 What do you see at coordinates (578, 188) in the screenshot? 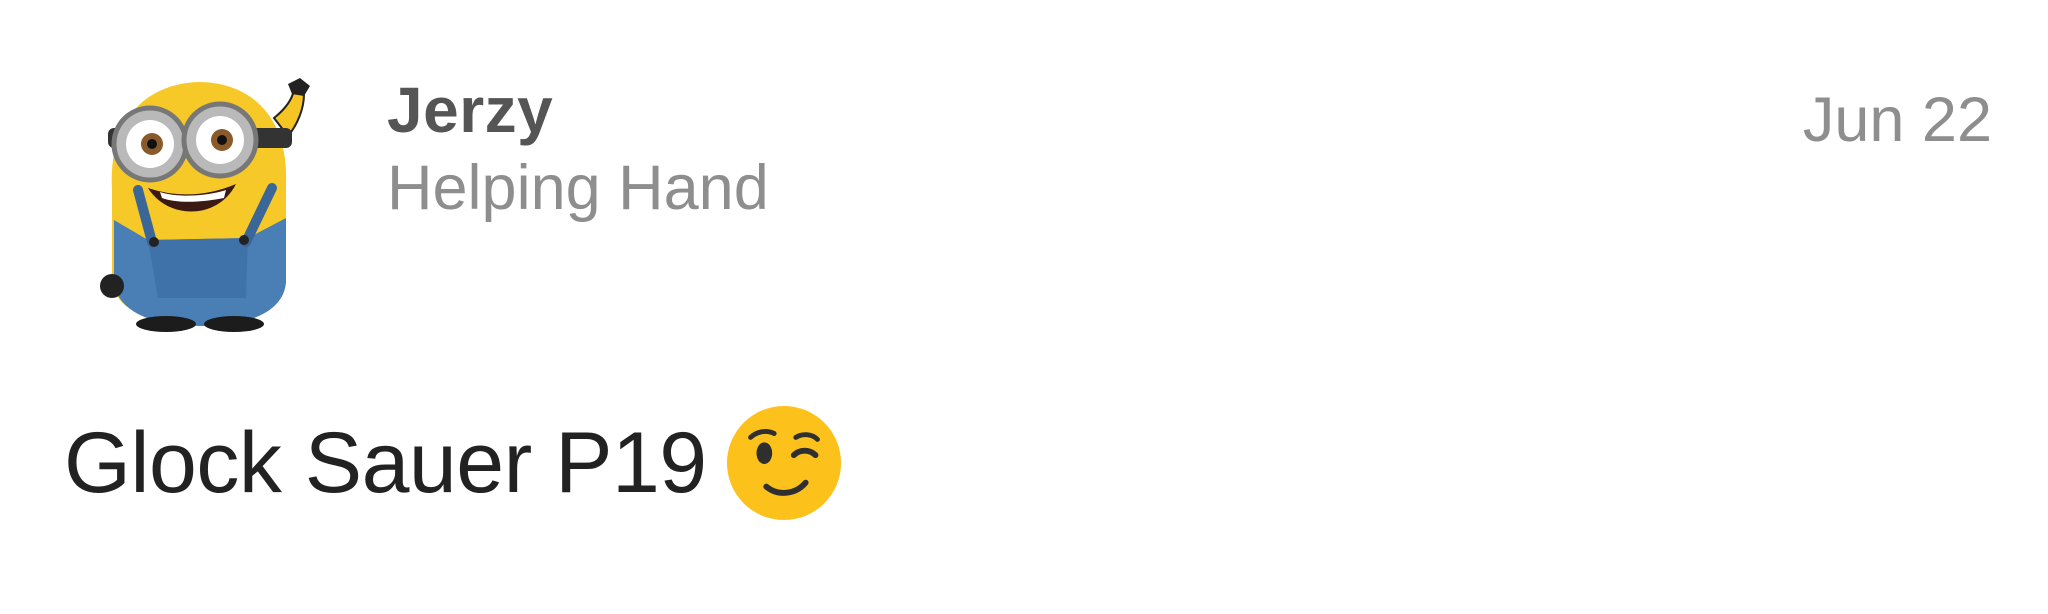
I see `author-title: Helping Hand` at bounding box center [578, 188].